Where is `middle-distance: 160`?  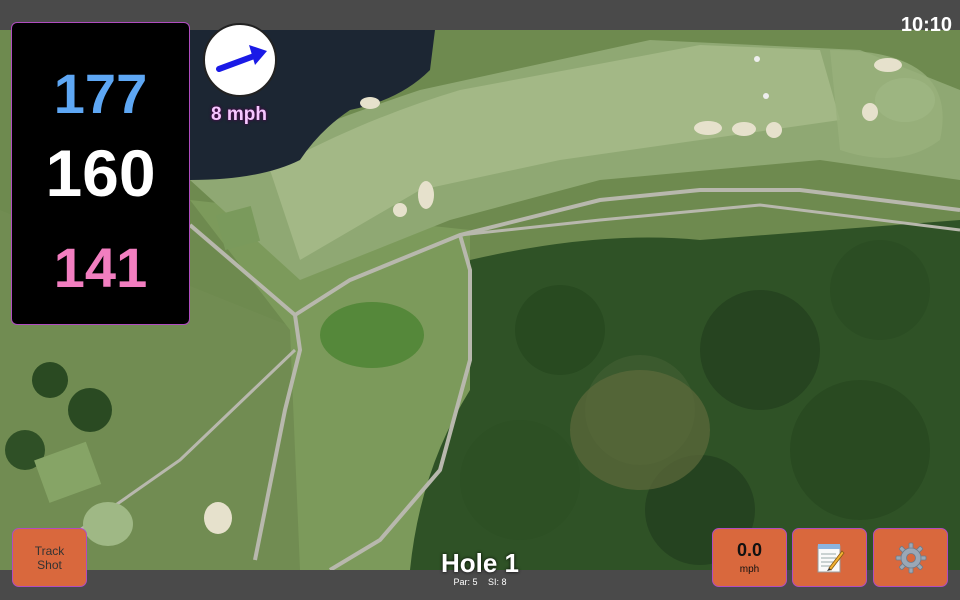
middle-distance: 160 is located at coordinates (100, 173).